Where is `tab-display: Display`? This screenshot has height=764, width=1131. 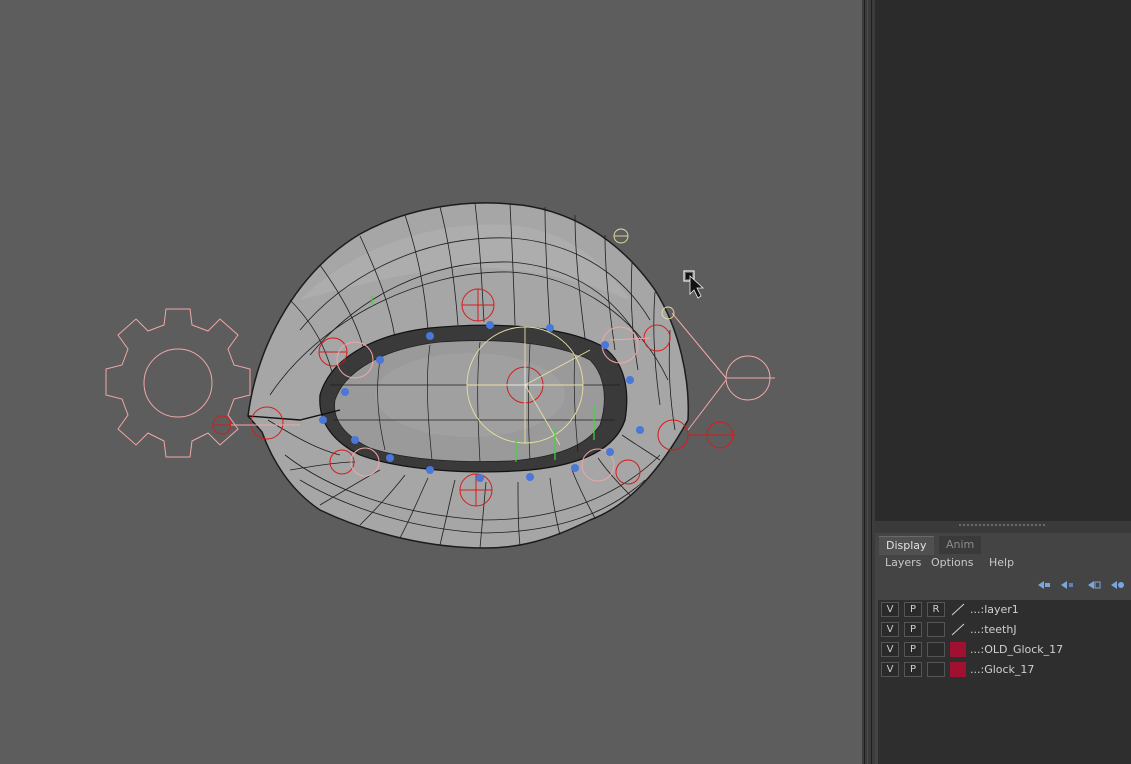
tab-display: Display is located at coordinates (906, 545).